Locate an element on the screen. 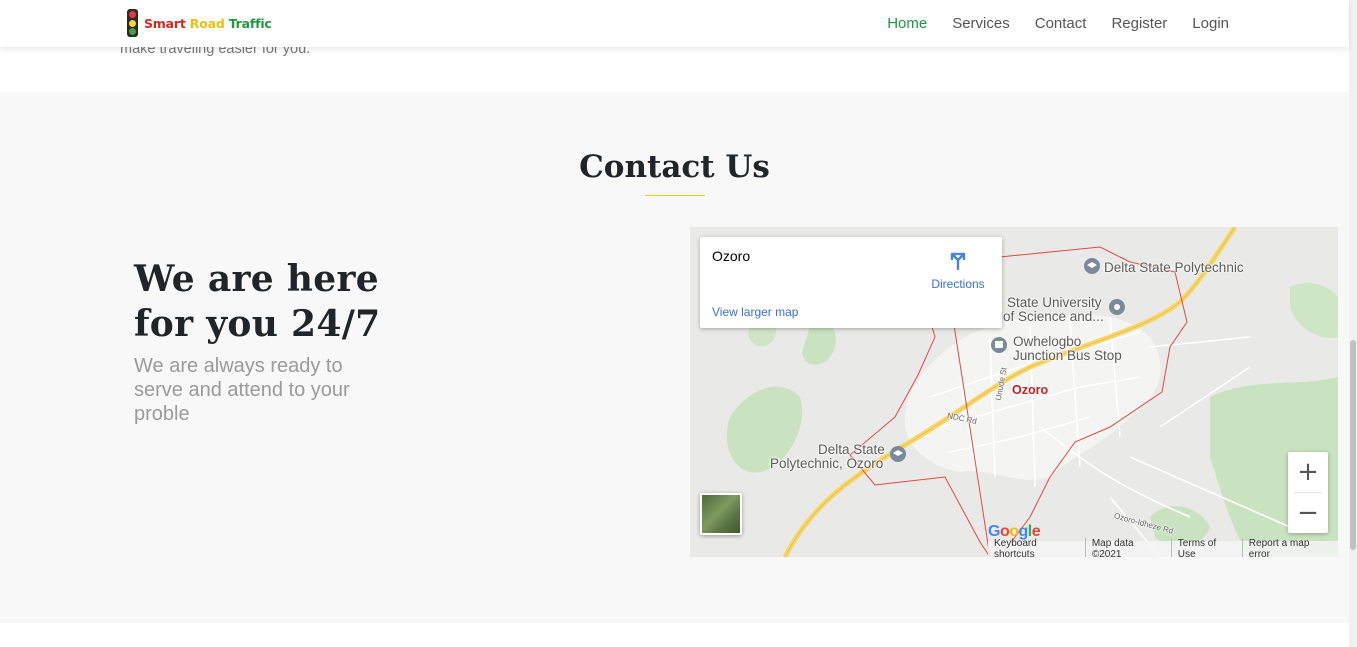  map-label-poly-ozoro-2: Polytechnic, Ozoro is located at coordinates (826, 464).